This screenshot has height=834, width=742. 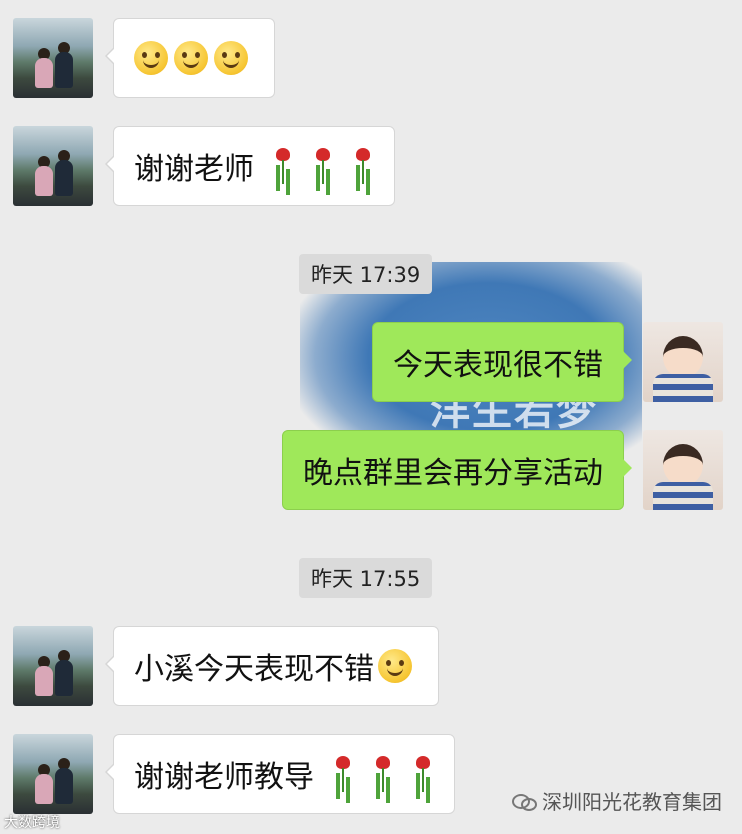 I want to click on message-bubble: 小溪今天表现不错, so click(x=272, y=666).